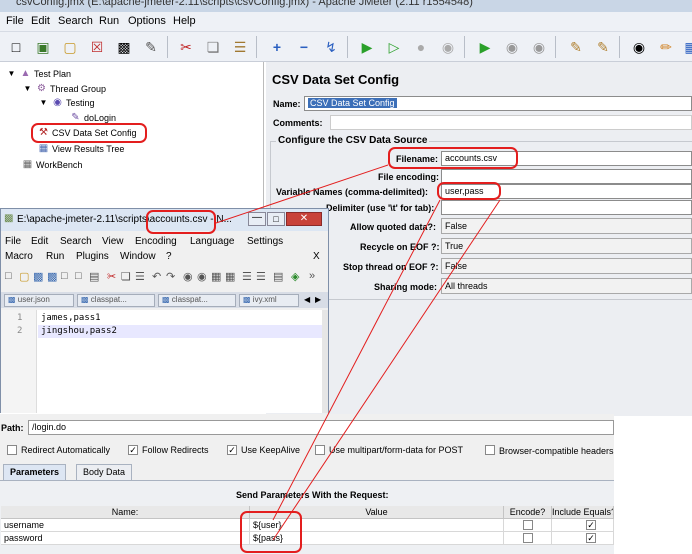  Describe the element at coordinates (169, 256) in the screenshot. I see `np-menu-help: ?` at that location.